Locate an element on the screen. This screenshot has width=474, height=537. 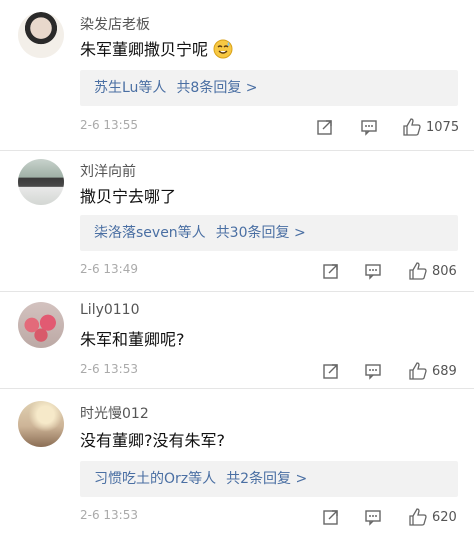
comment-username: 刘洋向前 is located at coordinates (108, 171).